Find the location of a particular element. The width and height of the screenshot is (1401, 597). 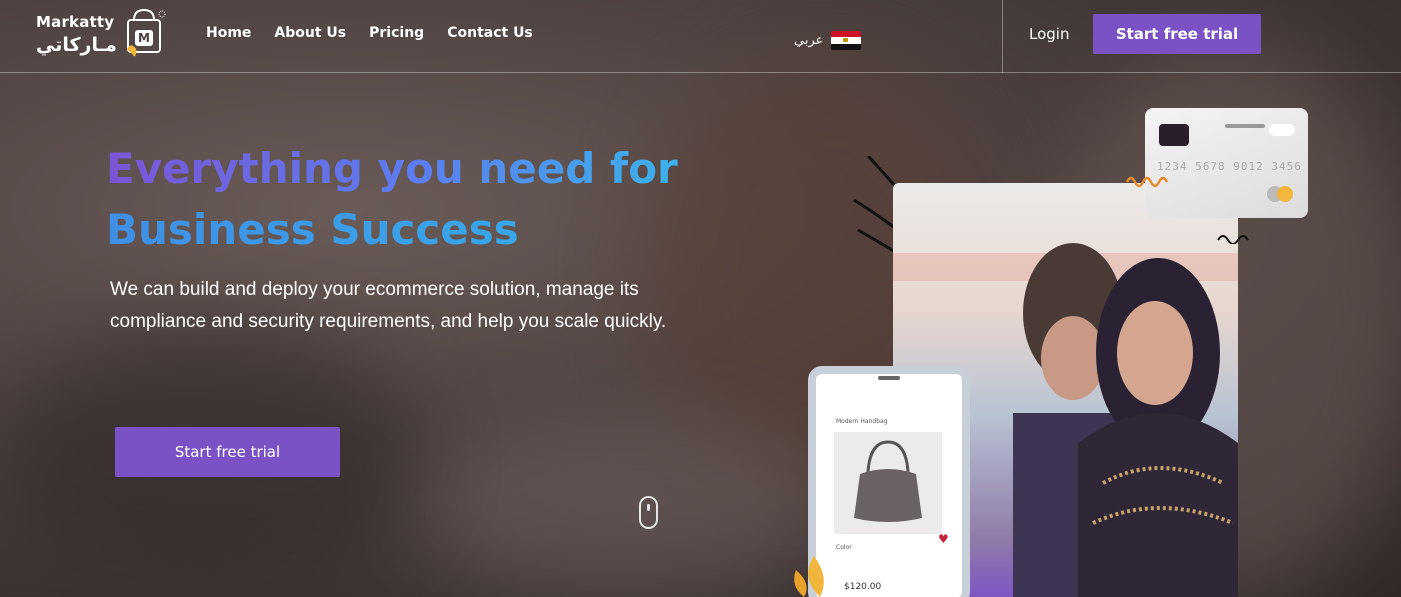

nav-divider is located at coordinates (1002, 36).